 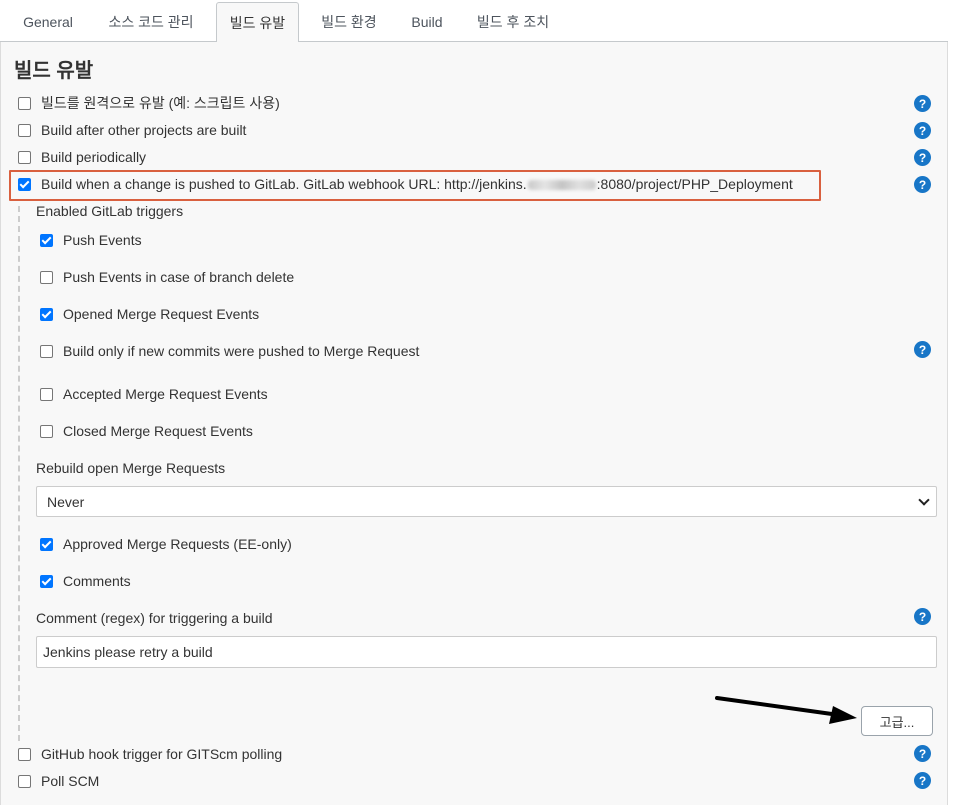 What do you see at coordinates (19, 473) in the screenshot?
I see `nested-block-indicator` at bounding box center [19, 473].